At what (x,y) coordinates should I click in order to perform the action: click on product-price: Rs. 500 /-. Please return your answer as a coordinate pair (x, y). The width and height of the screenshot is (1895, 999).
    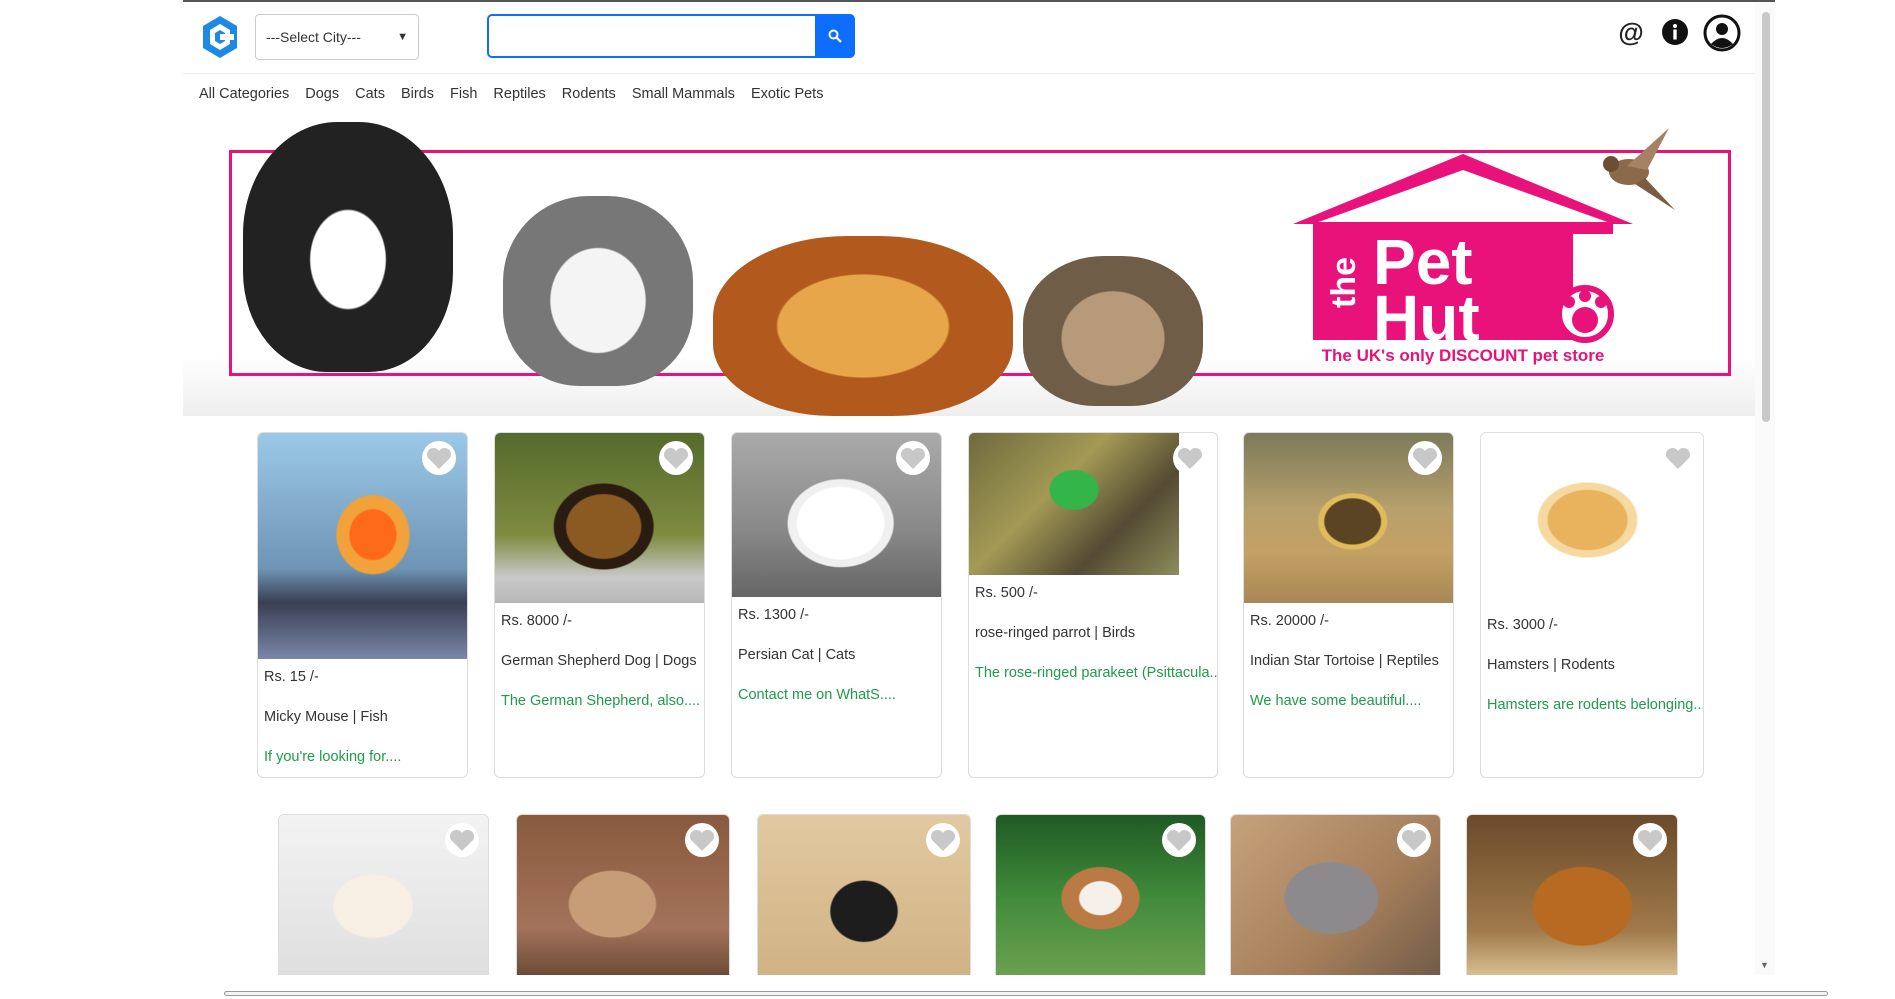
    Looking at the image, I should click on (1006, 593).